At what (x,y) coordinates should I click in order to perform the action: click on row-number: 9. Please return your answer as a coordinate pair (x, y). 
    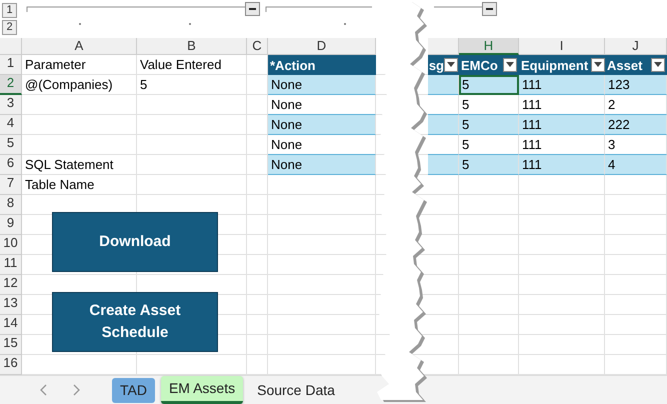
    Looking at the image, I should click on (11, 225).